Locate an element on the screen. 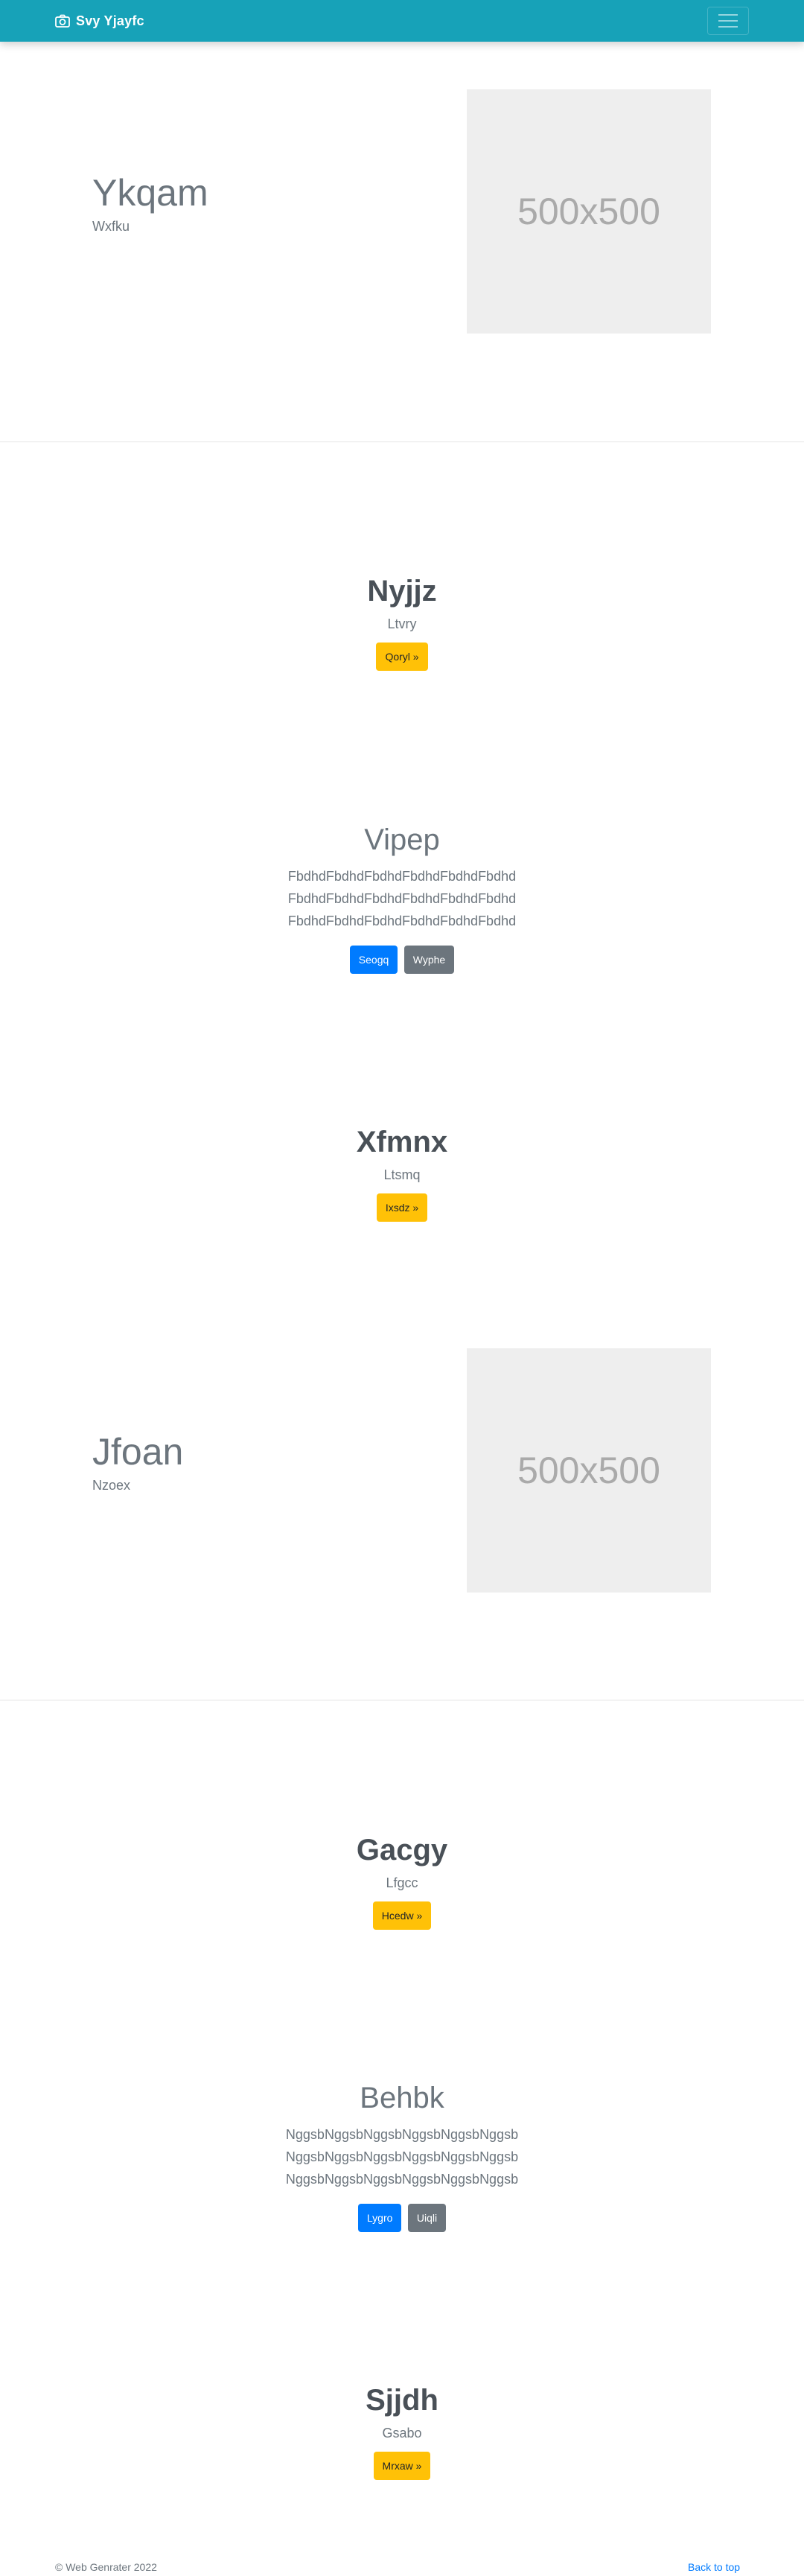 The image size is (804, 2576). feature-subheading: Nzoex is located at coordinates (111, 1485).